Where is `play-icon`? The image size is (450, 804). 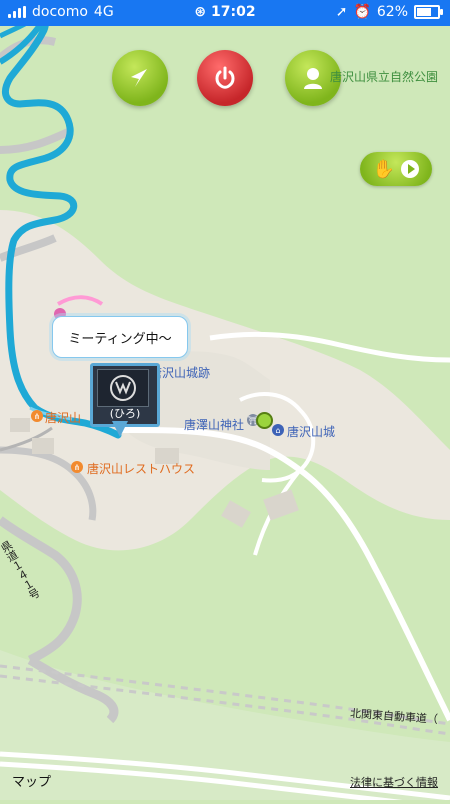 play-icon is located at coordinates (410, 169).